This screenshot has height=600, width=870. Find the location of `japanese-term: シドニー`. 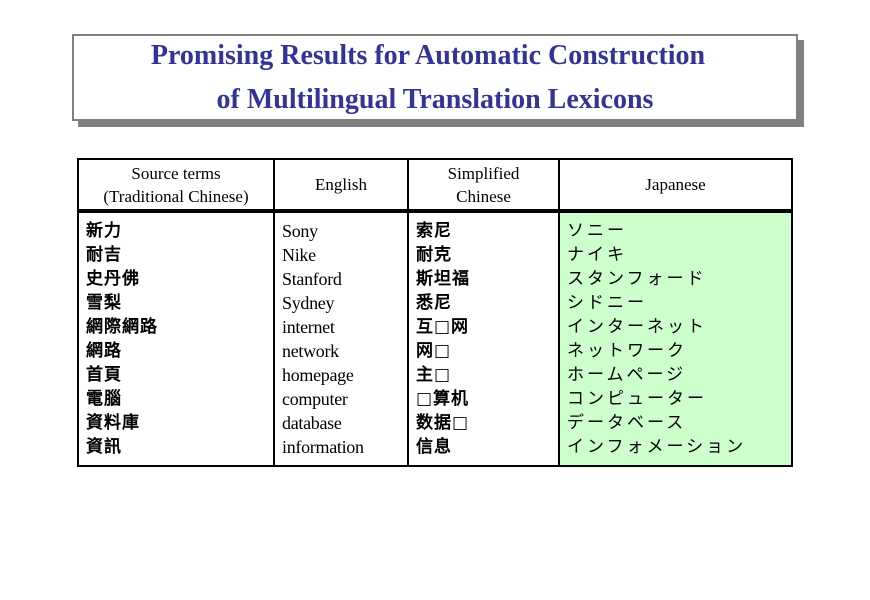

japanese-term: シドニー is located at coordinates (607, 303).